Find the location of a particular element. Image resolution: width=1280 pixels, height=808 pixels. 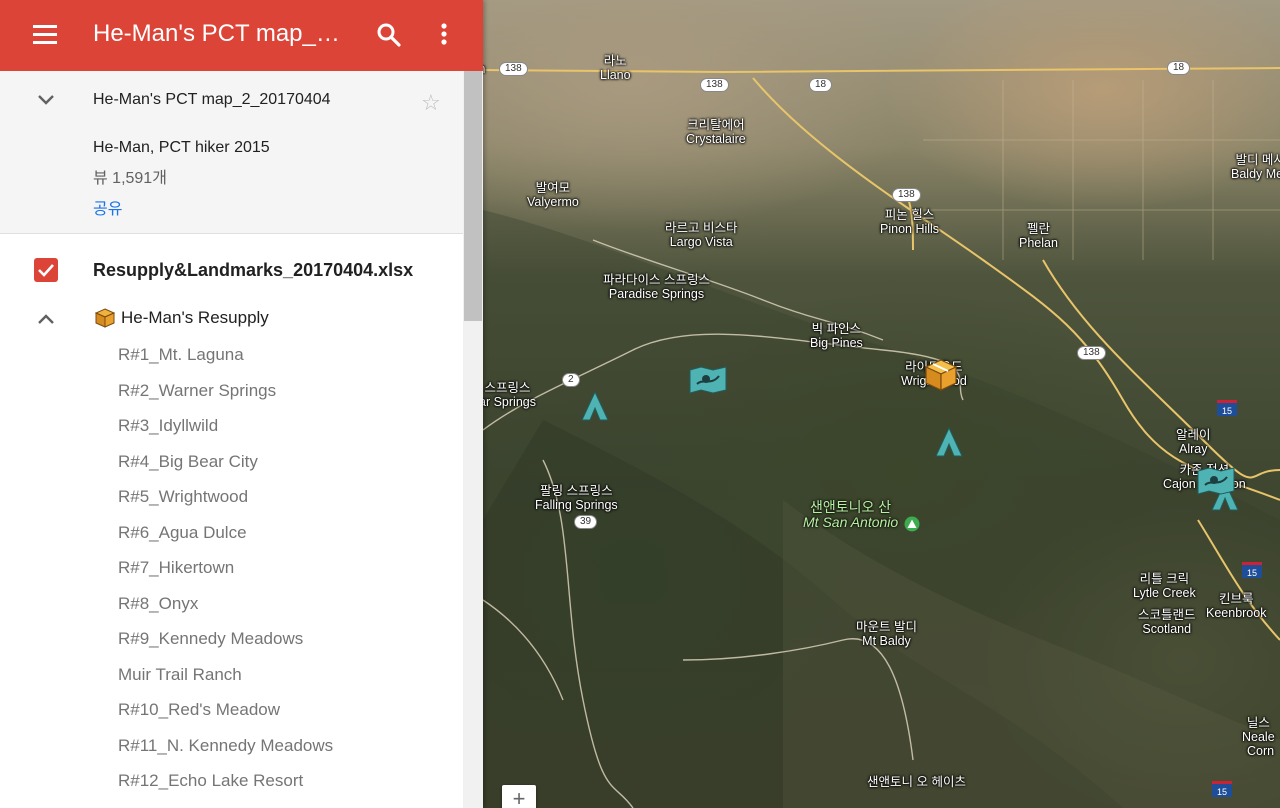

scrollbar is located at coordinates (473, 439).